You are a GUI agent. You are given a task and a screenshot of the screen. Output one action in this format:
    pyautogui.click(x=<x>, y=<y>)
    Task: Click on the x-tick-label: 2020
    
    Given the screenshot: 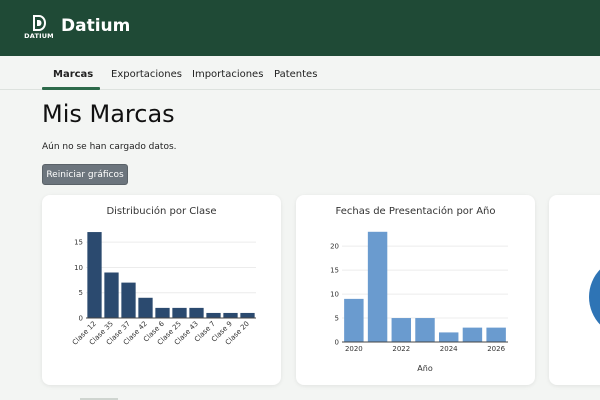 What is the action you would take?
    pyautogui.click(x=354, y=349)
    